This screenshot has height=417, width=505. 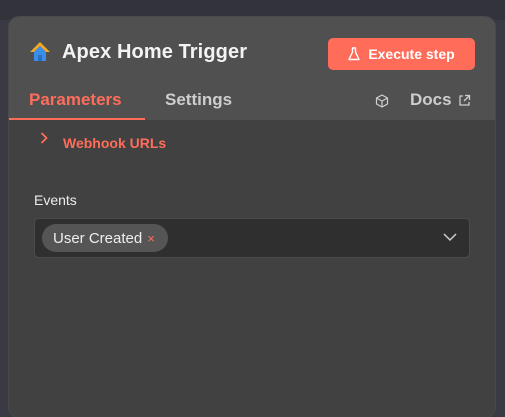 I want to click on chevron-down-icon, so click(x=450, y=237).